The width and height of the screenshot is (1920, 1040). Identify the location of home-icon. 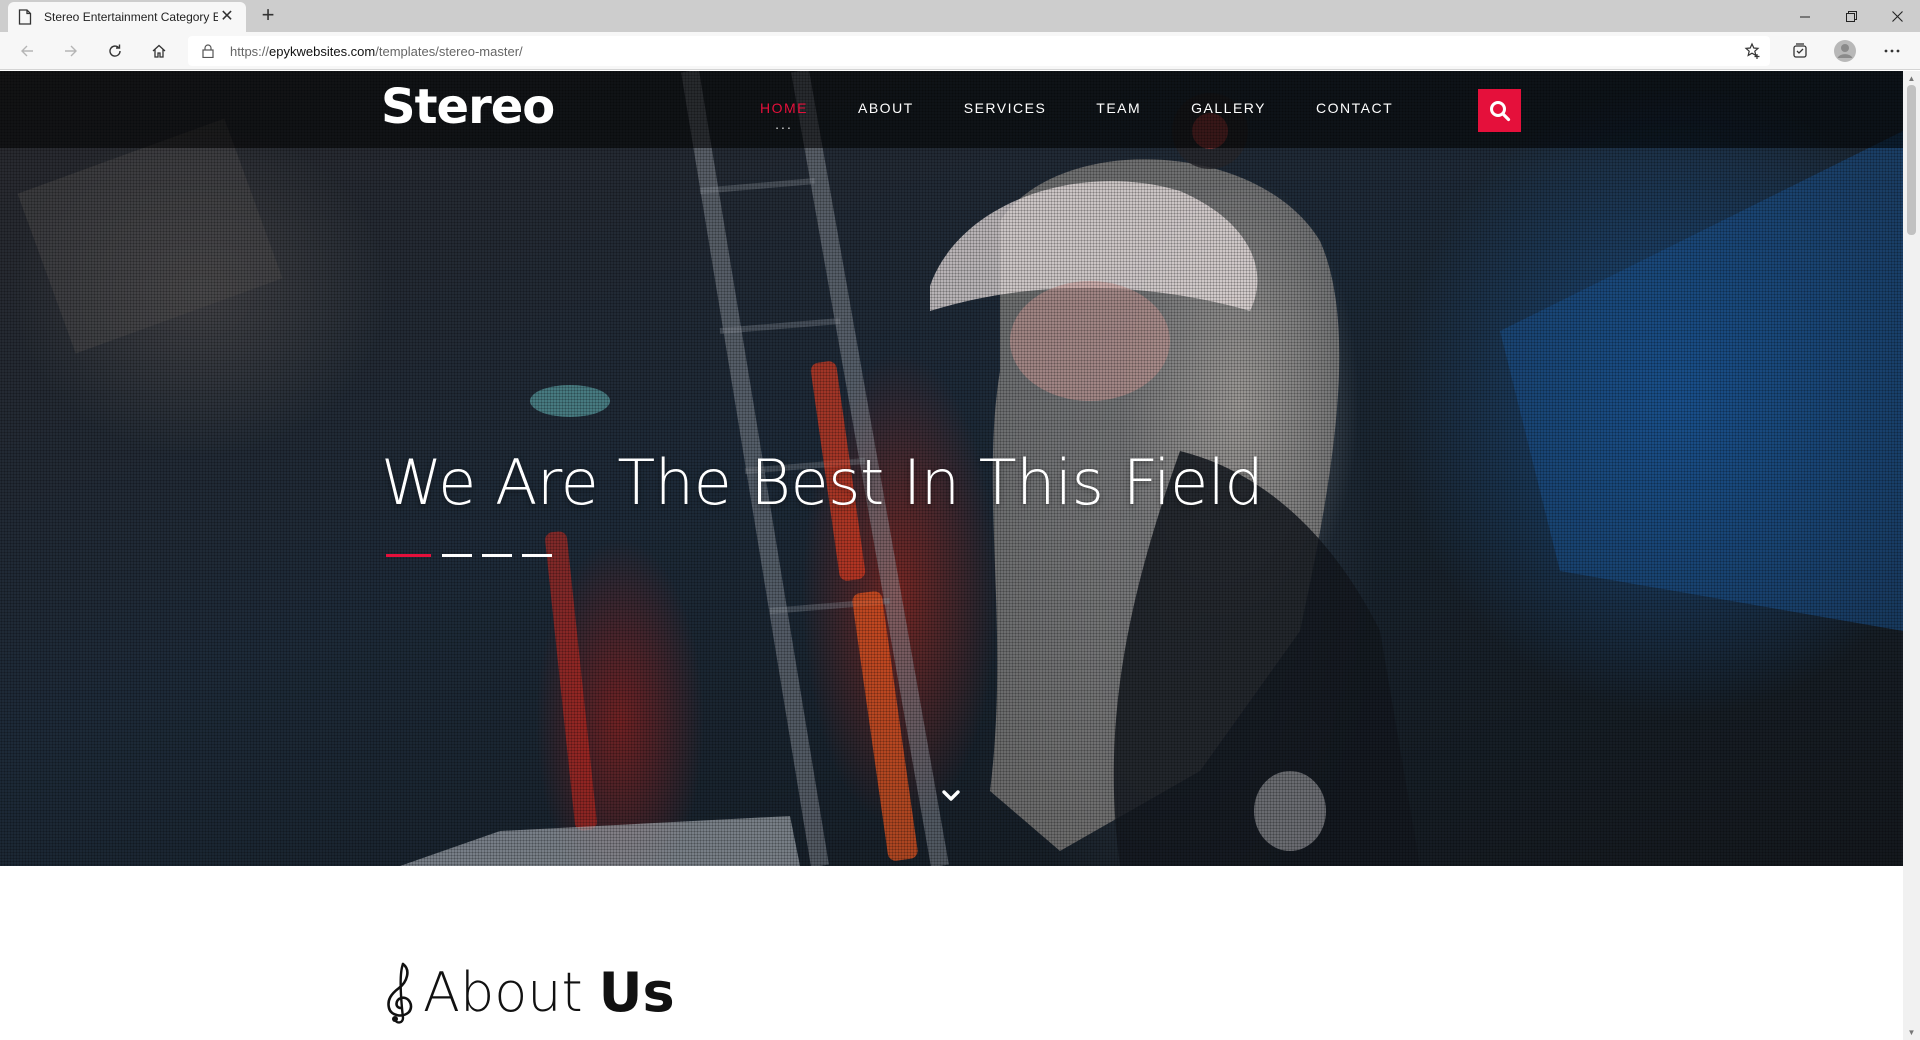
(159, 51).